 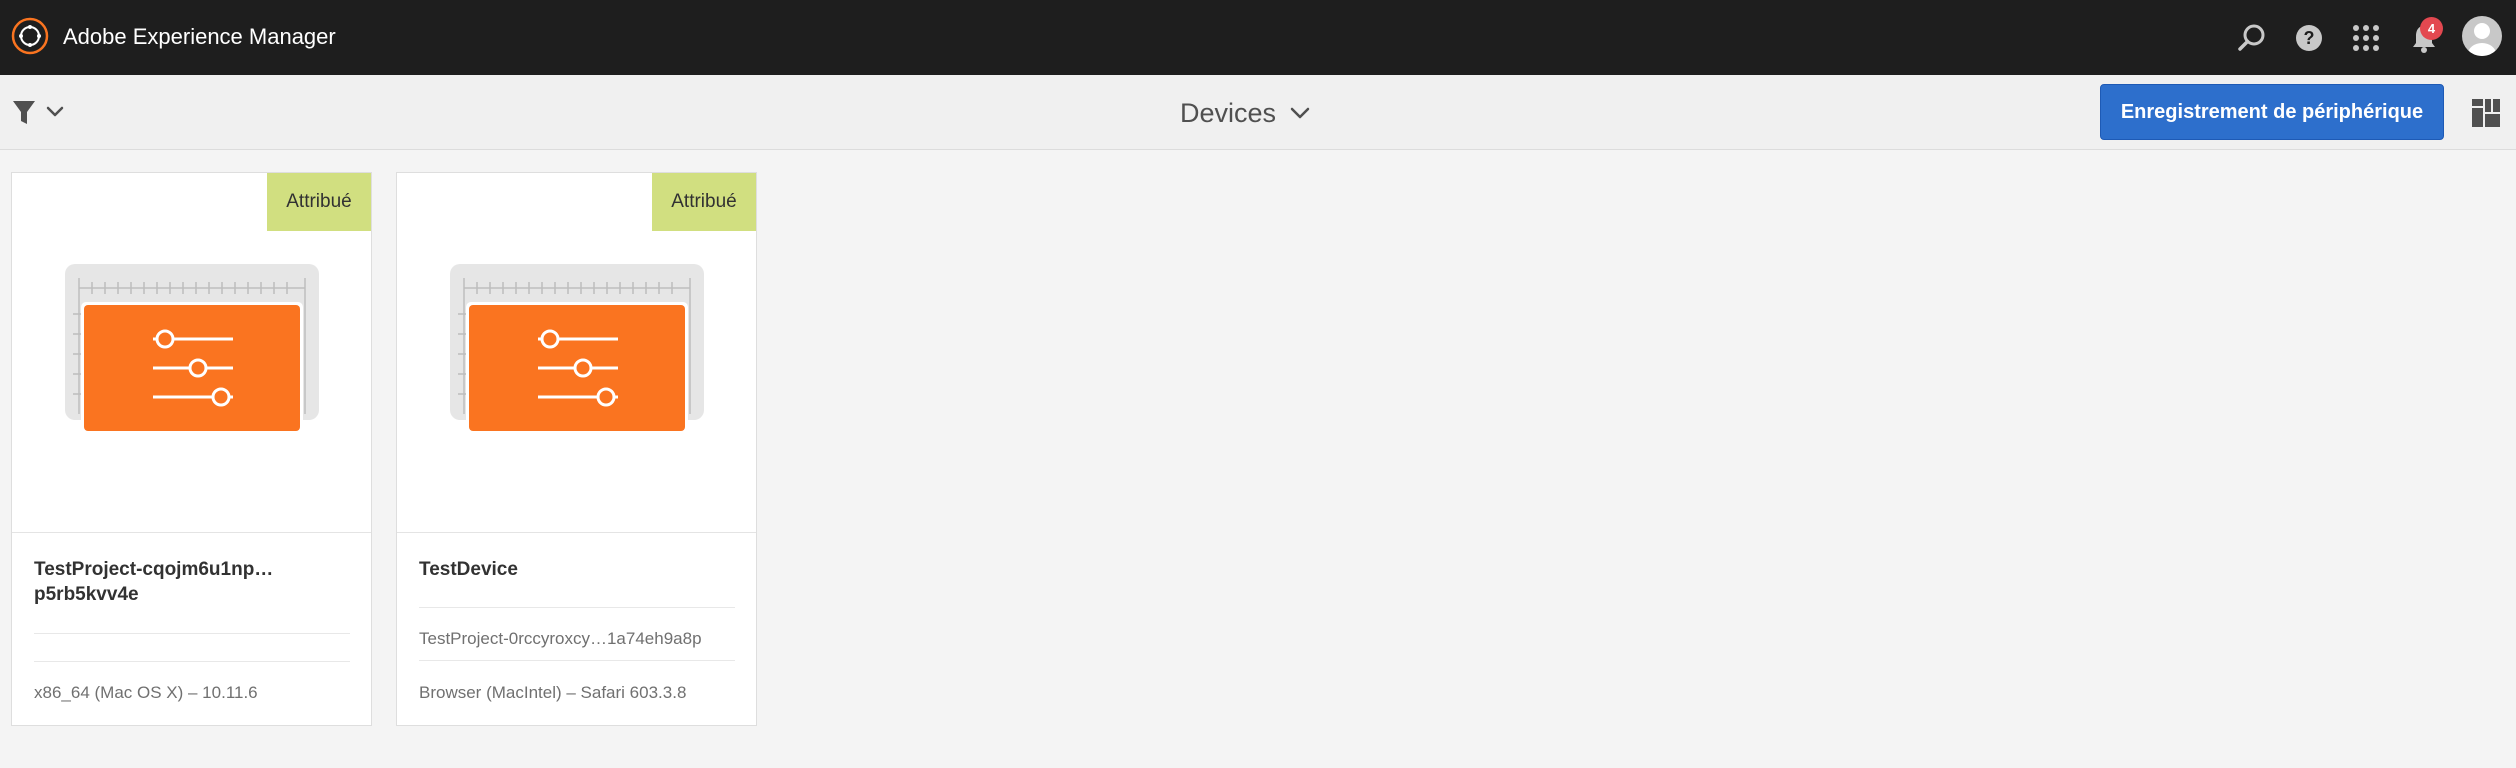 What do you see at coordinates (2366, 38) in the screenshot?
I see `apps-grid-icon` at bounding box center [2366, 38].